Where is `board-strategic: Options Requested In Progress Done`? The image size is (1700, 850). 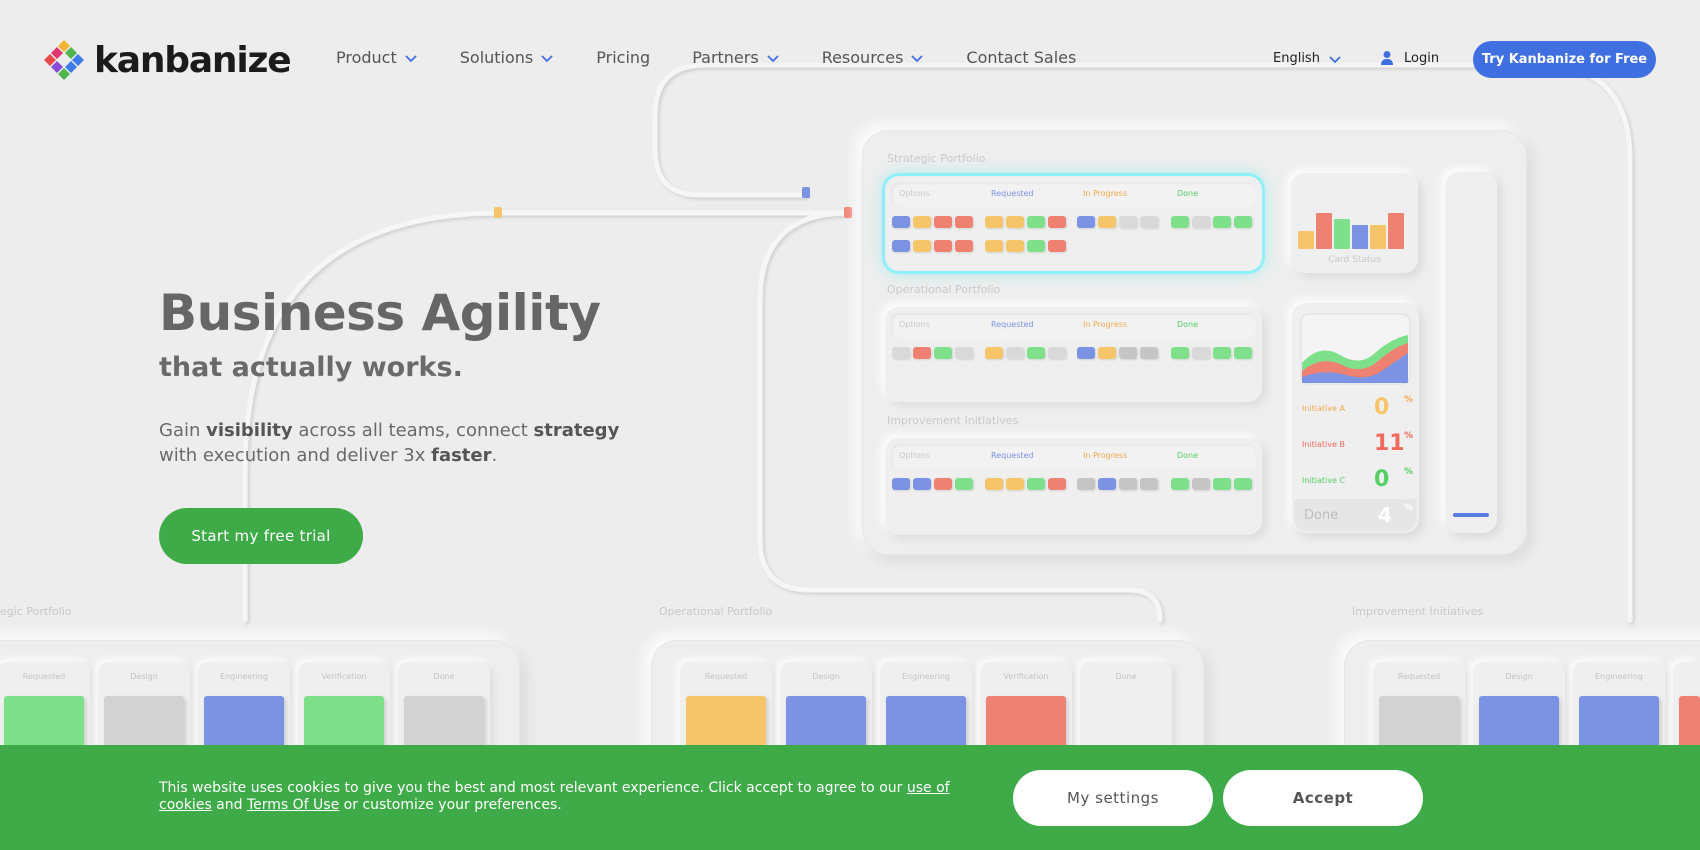 board-strategic: Options Requested In Progress Done is located at coordinates (1073, 223).